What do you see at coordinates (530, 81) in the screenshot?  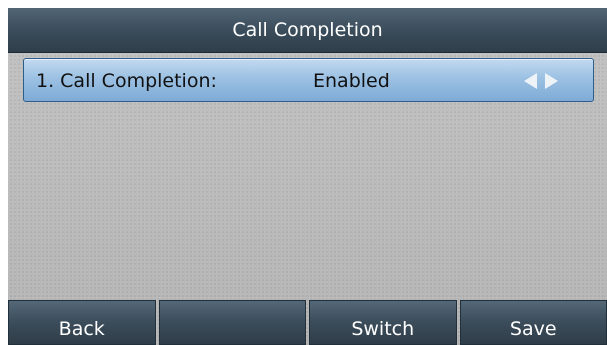 I see `triangle-left-icon` at bounding box center [530, 81].